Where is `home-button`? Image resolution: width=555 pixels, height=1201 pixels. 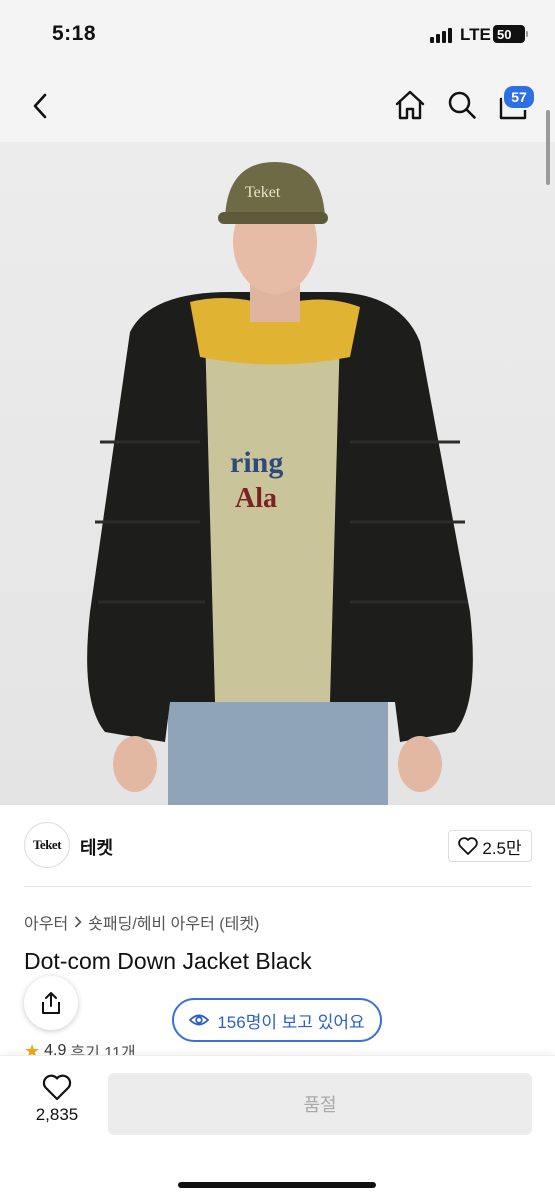 home-button is located at coordinates (410, 105).